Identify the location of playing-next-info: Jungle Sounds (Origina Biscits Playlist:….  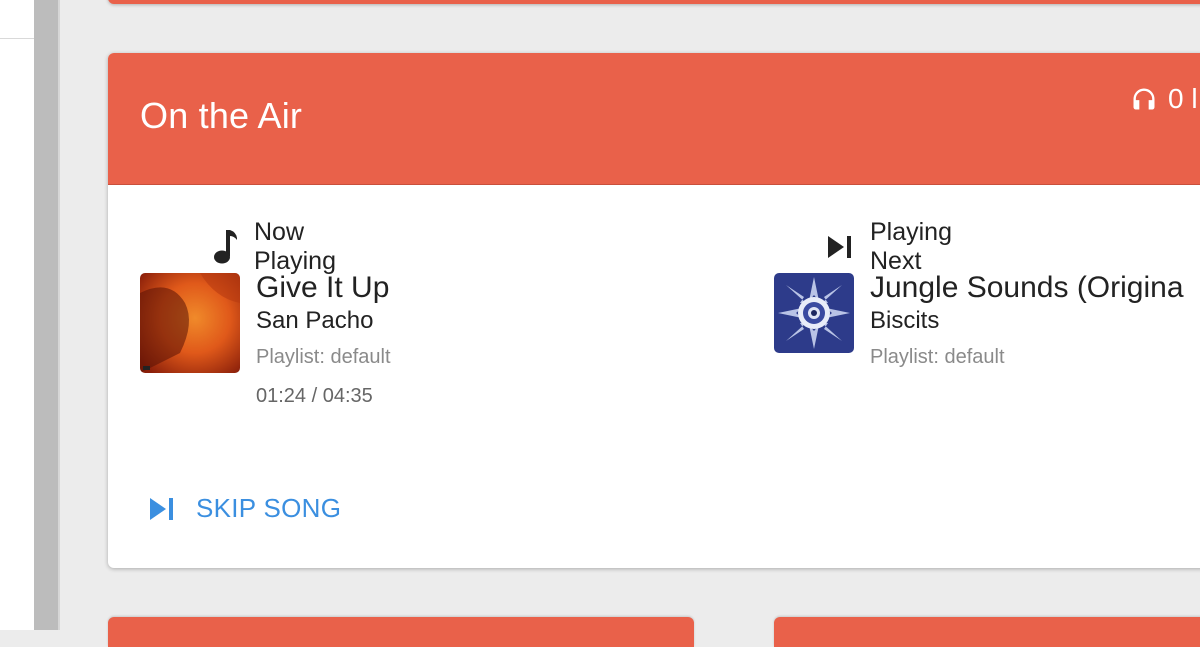
(1027, 319).